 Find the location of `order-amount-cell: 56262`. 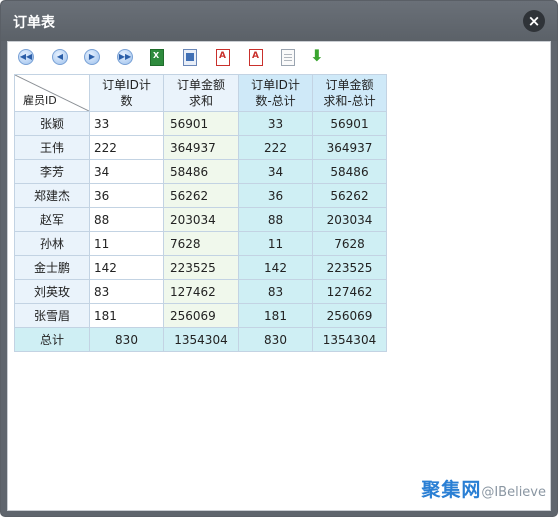

order-amount-cell: 56262 is located at coordinates (201, 195).